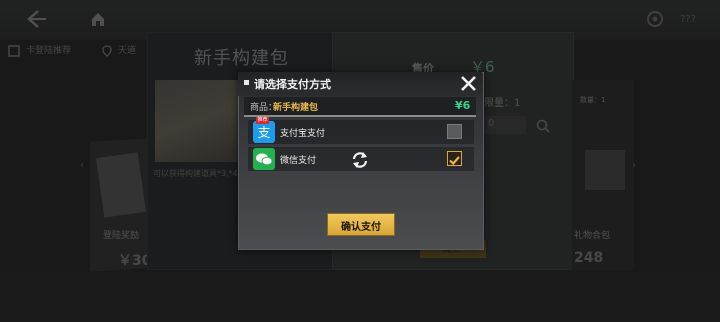  Describe the element at coordinates (468, 83) in the screenshot. I see `close-icon` at that location.